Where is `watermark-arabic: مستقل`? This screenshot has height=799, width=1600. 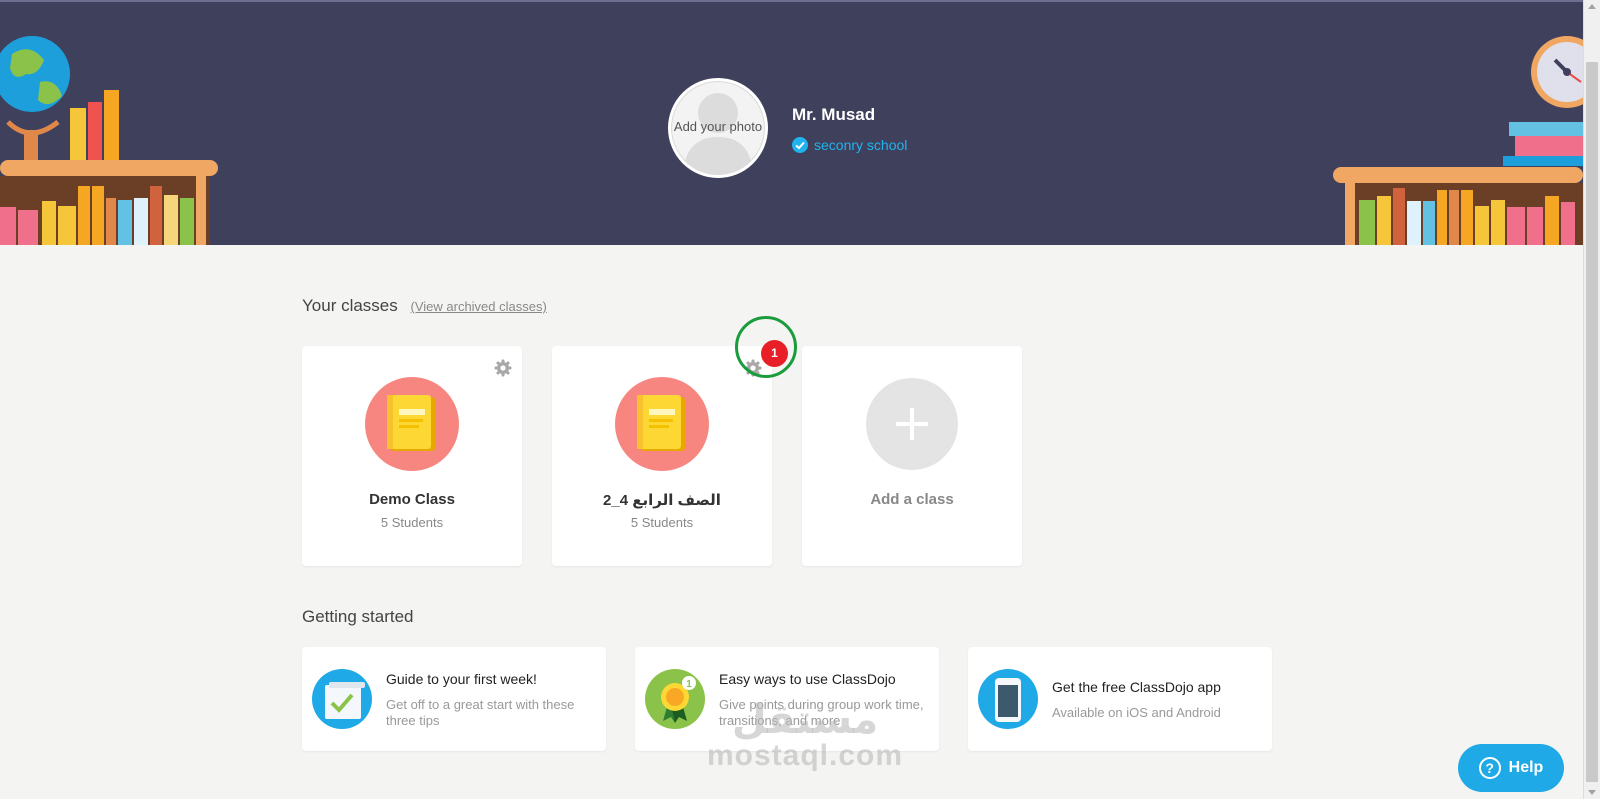
watermark-arabic: مستقل is located at coordinates (805, 720).